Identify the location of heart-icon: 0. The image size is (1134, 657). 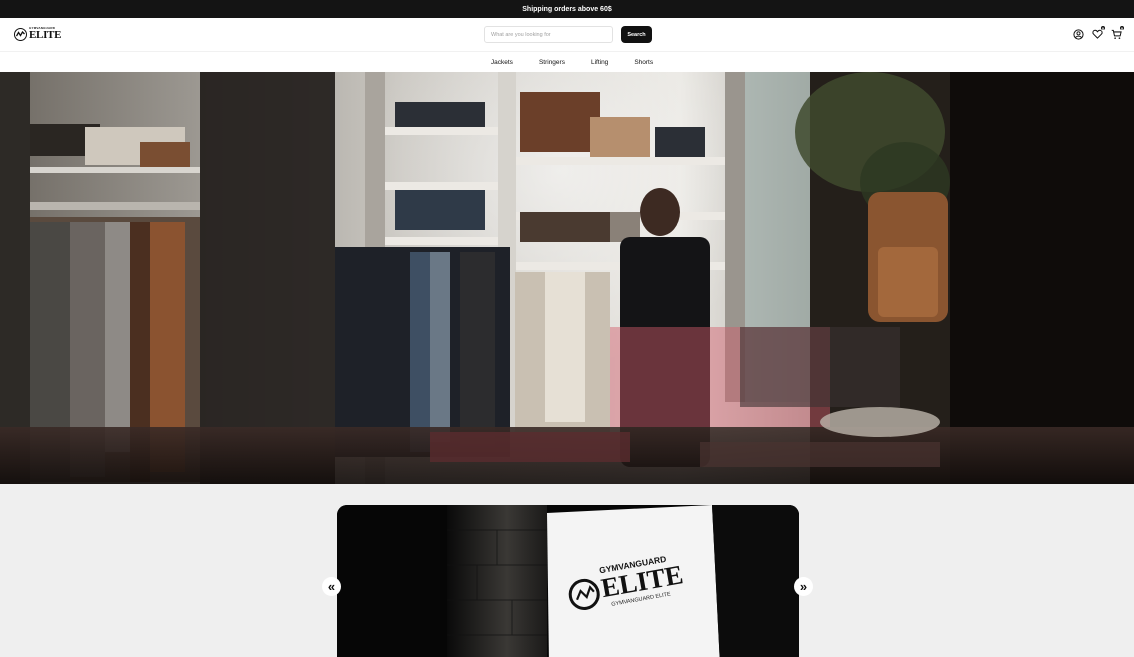
(1098, 32).